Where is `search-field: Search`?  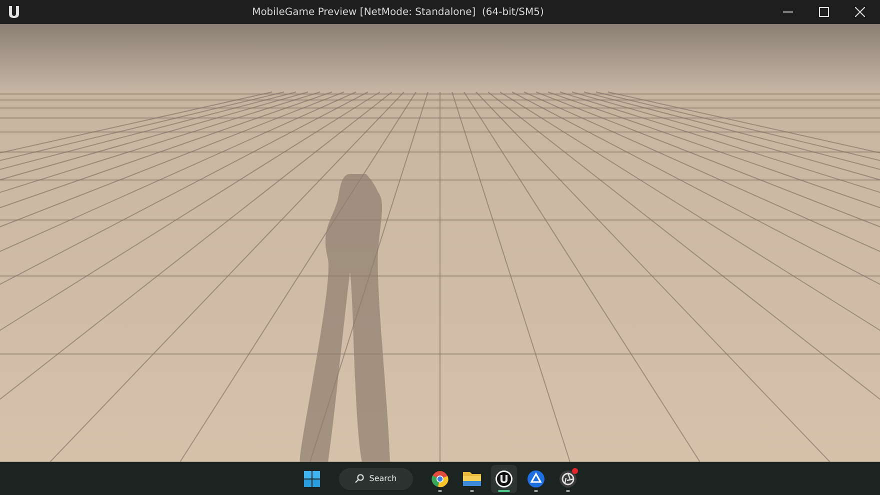
search-field: Search is located at coordinates (376, 479).